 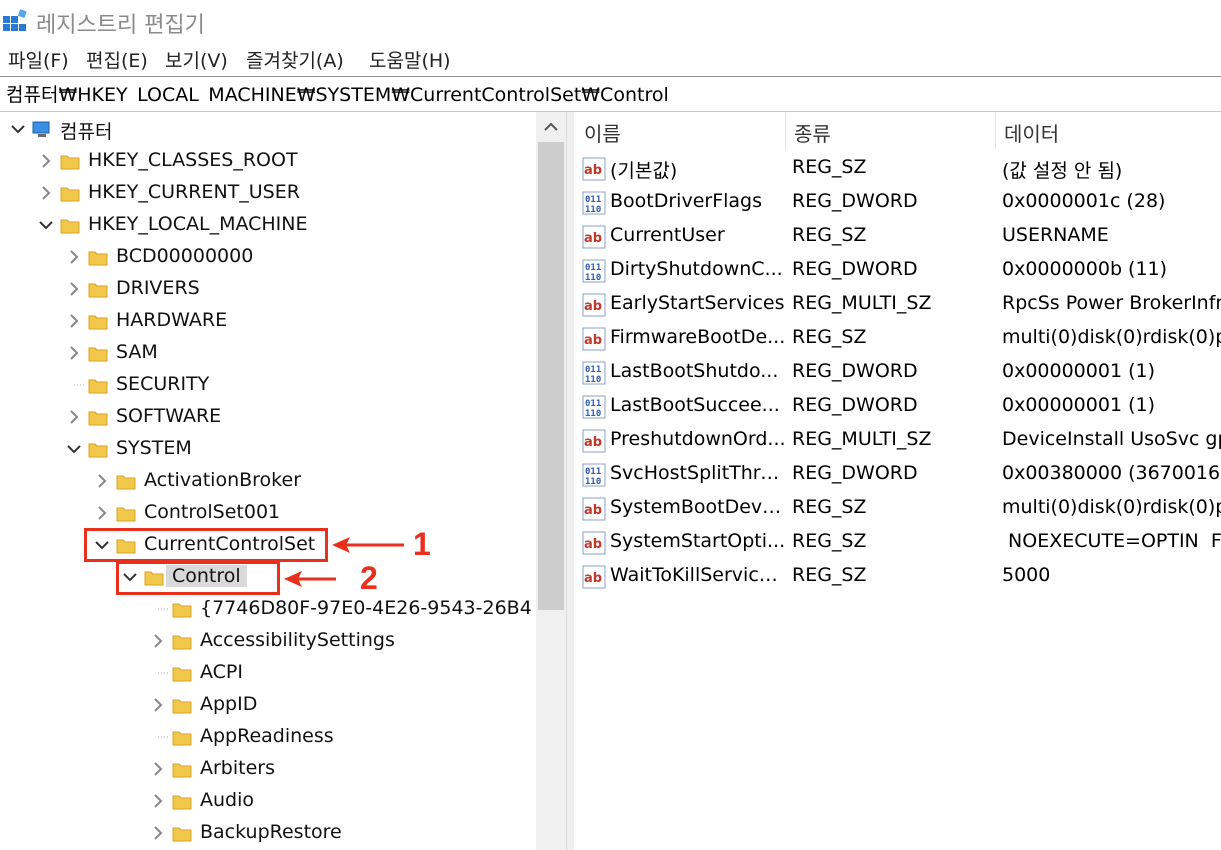 I want to click on tree-item: HKEY_CLASSES_ROOT, so click(x=268, y=162).